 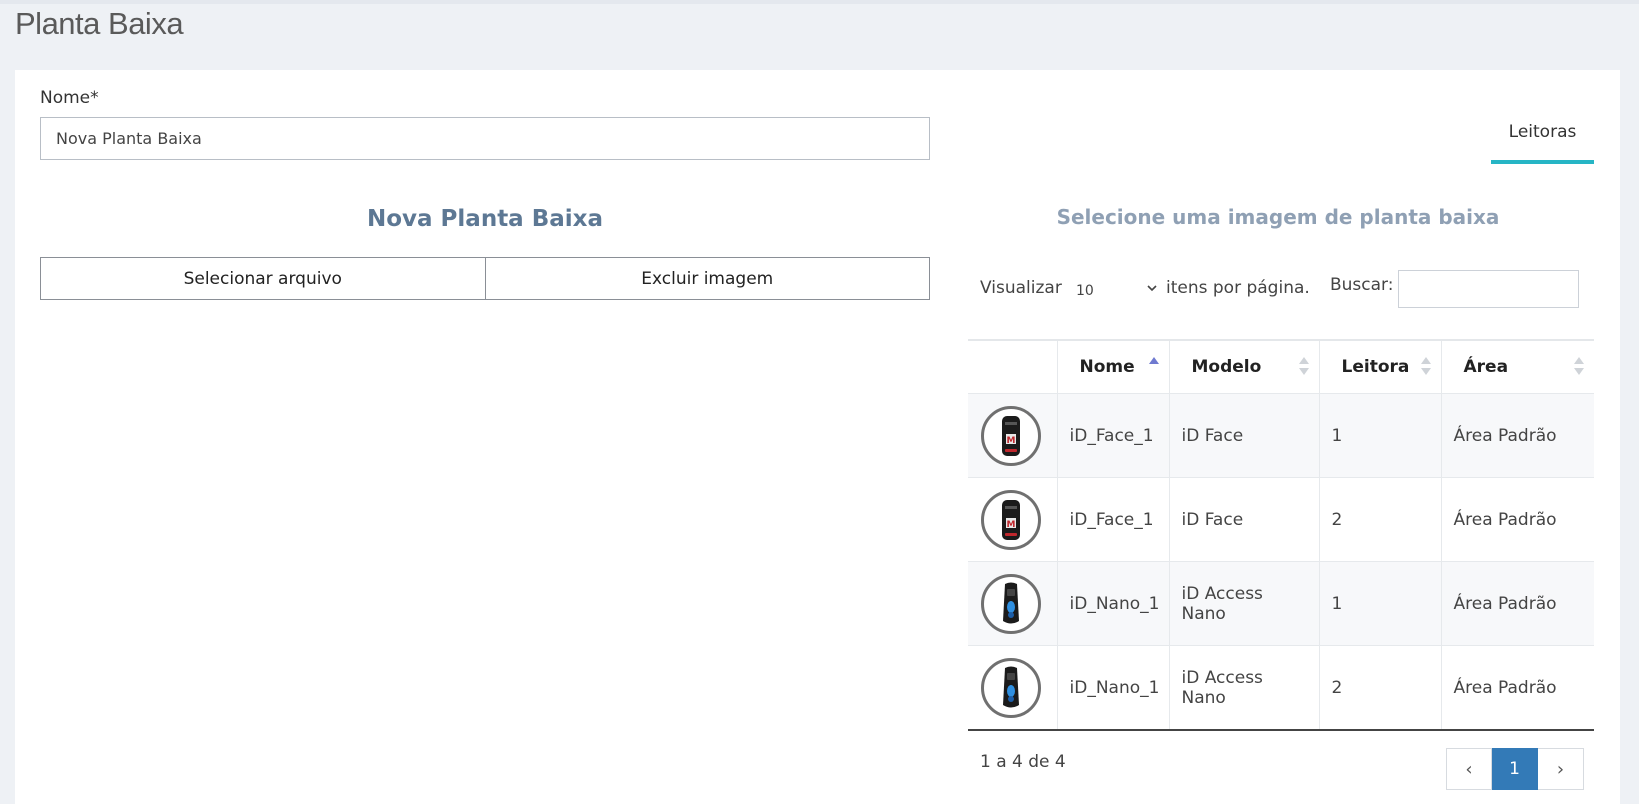 I want to click on floorplan-heading: Nova Planta Baixa, so click(x=485, y=219).